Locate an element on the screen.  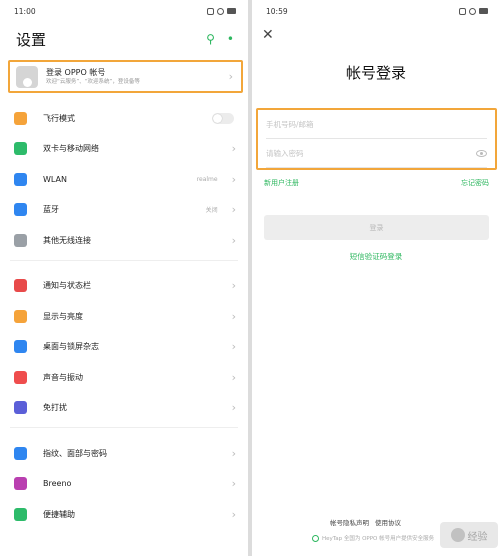
settings-header: 设置 ⚲ • is located at coordinates (124, 39).